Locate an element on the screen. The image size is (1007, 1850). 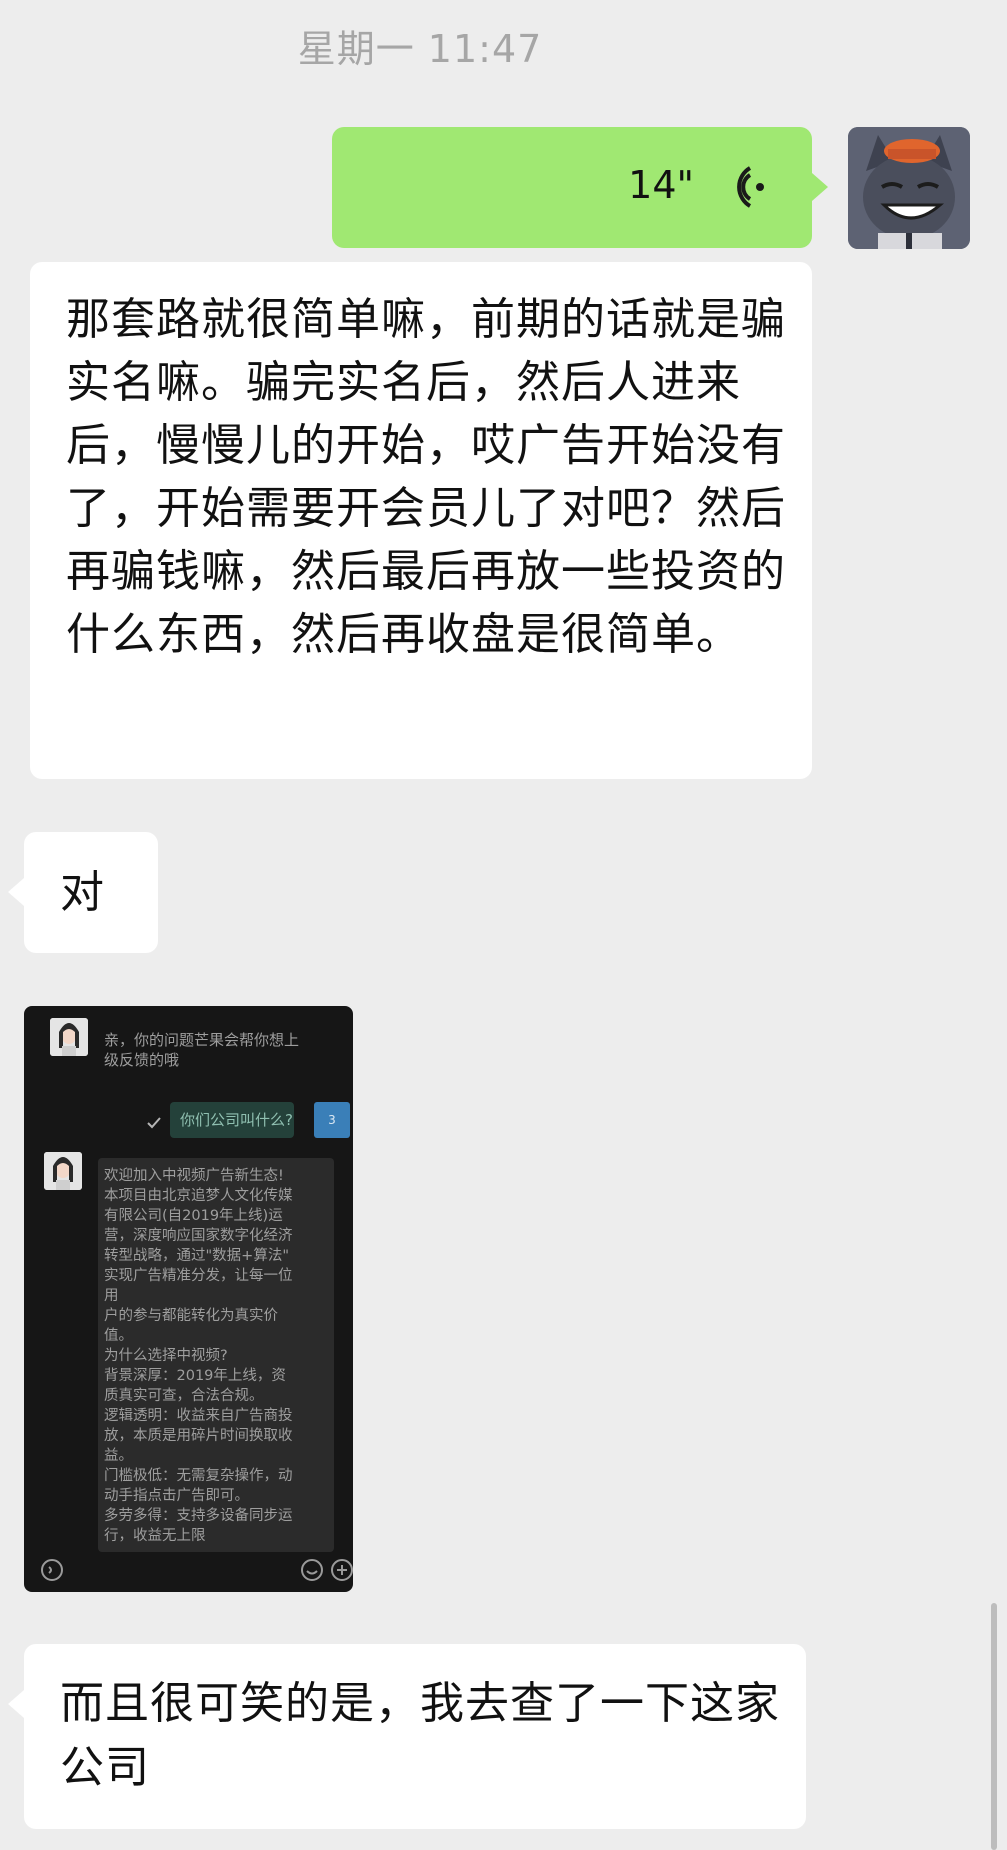
screenshot-reply-line: 益。 is located at coordinates (118, 1456).